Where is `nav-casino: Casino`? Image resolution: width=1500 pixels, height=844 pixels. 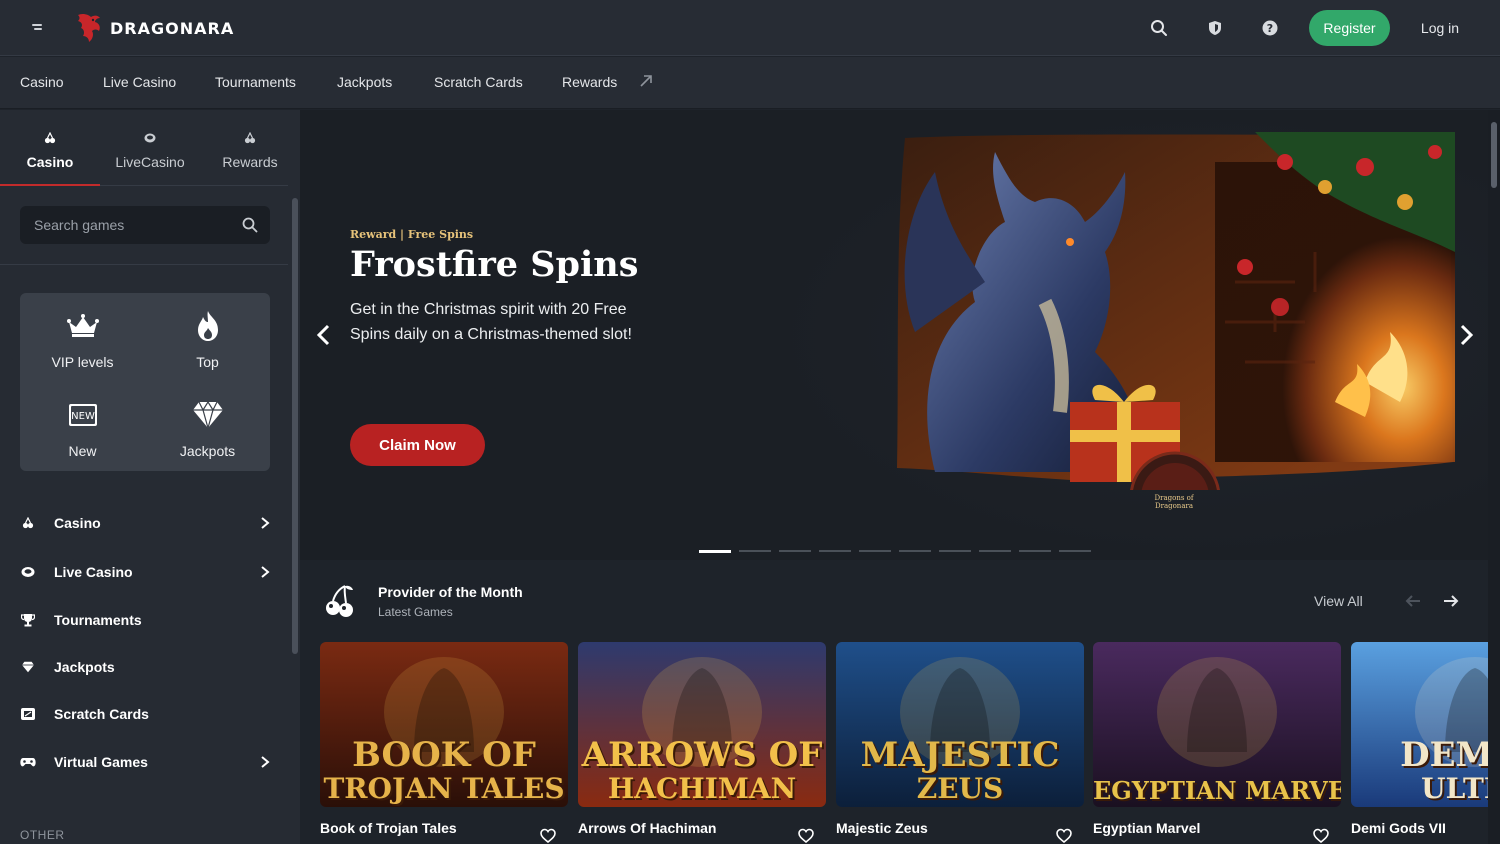
nav-casino: Casino is located at coordinates (42, 82).